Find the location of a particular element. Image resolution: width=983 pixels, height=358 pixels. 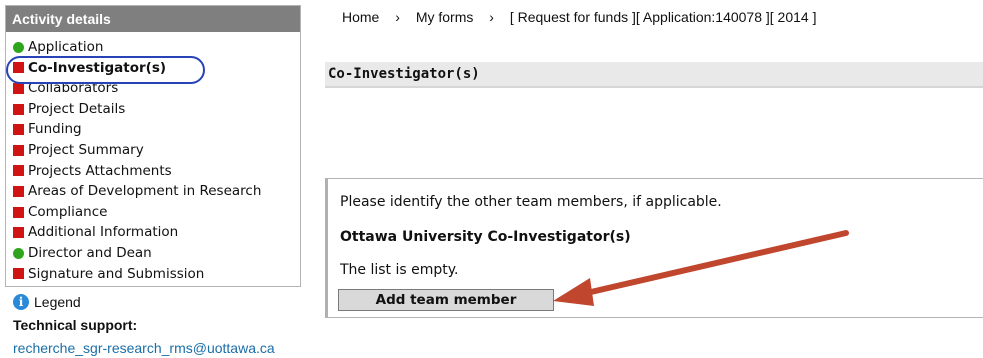

sidebar-item-label: Compliance is located at coordinates (68, 211).